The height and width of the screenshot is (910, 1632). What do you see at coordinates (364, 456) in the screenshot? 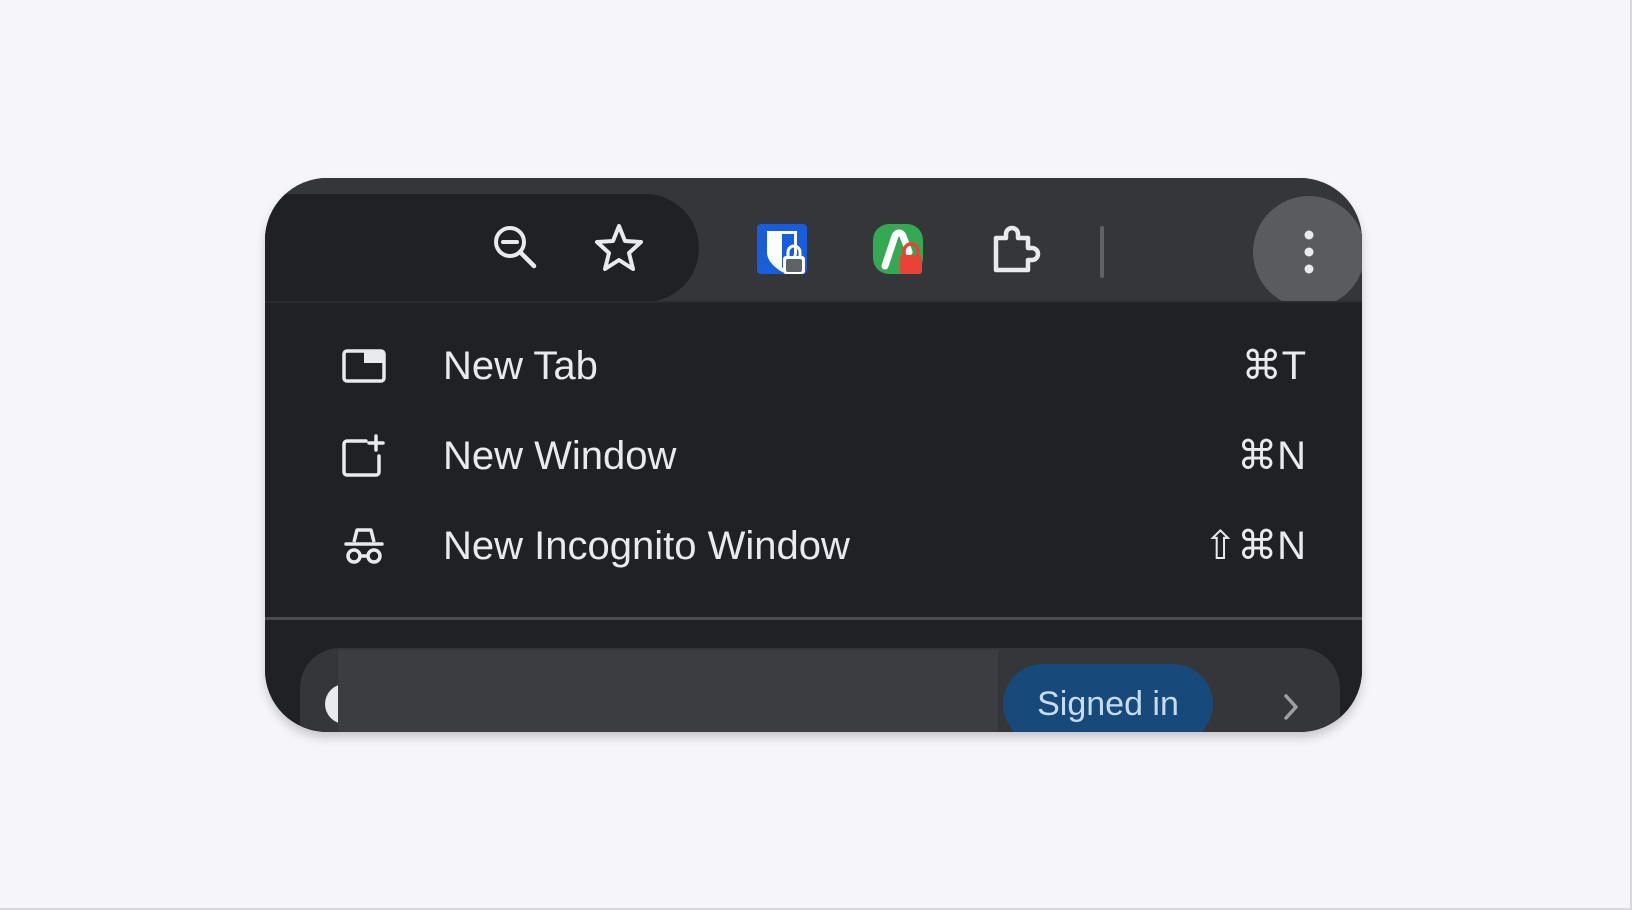
I see `new-window-icon` at bounding box center [364, 456].